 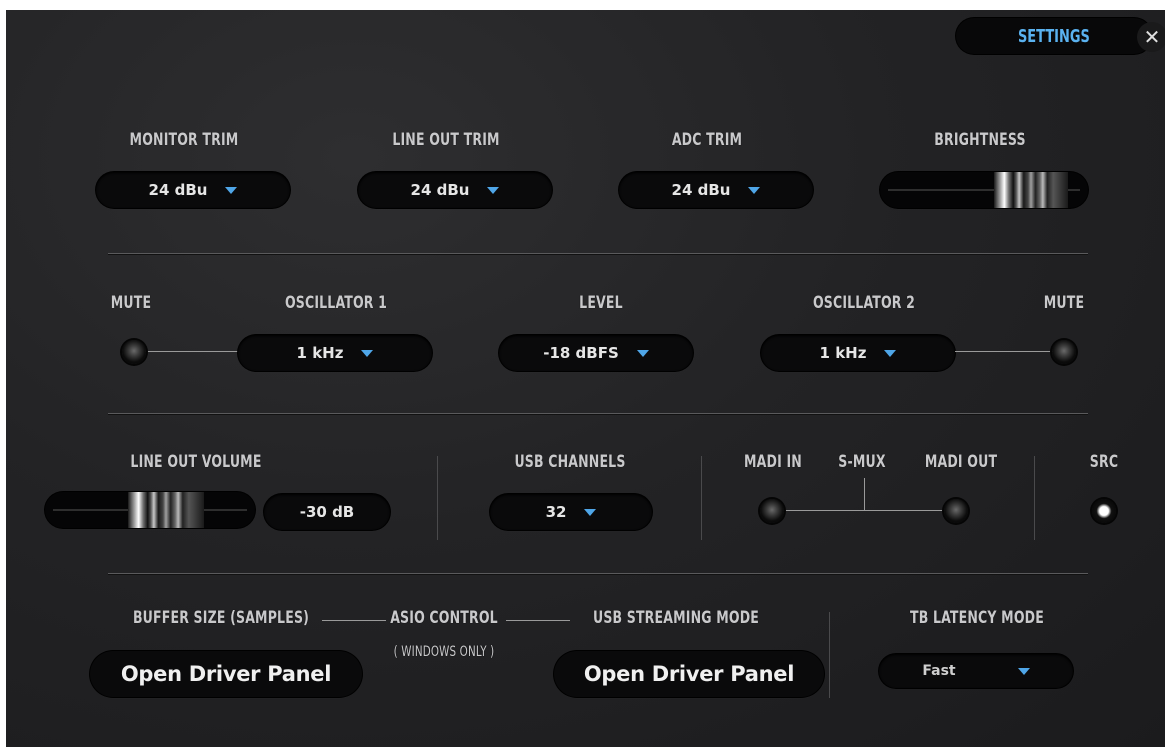 I want to click on close-icon: ✕, so click(x=1152, y=37).